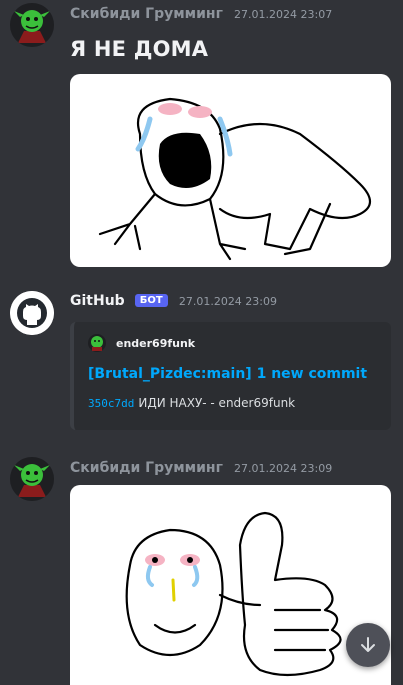  What do you see at coordinates (139, 49) in the screenshot?
I see `message-text: Я НЕ ДОМА` at bounding box center [139, 49].